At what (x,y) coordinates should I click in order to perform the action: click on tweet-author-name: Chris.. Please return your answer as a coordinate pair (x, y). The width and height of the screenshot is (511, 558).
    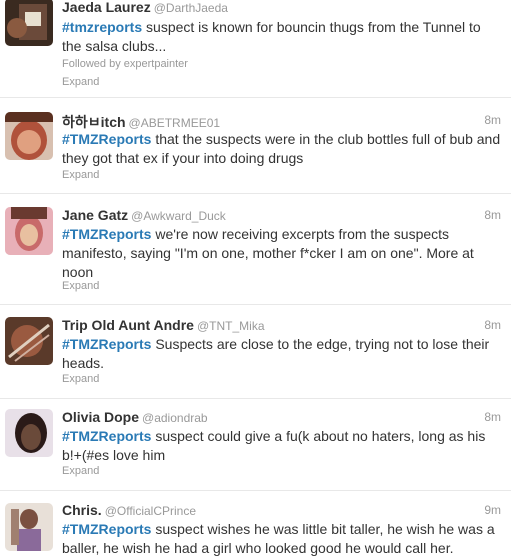
    Looking at the image, I should click on (82, 510).